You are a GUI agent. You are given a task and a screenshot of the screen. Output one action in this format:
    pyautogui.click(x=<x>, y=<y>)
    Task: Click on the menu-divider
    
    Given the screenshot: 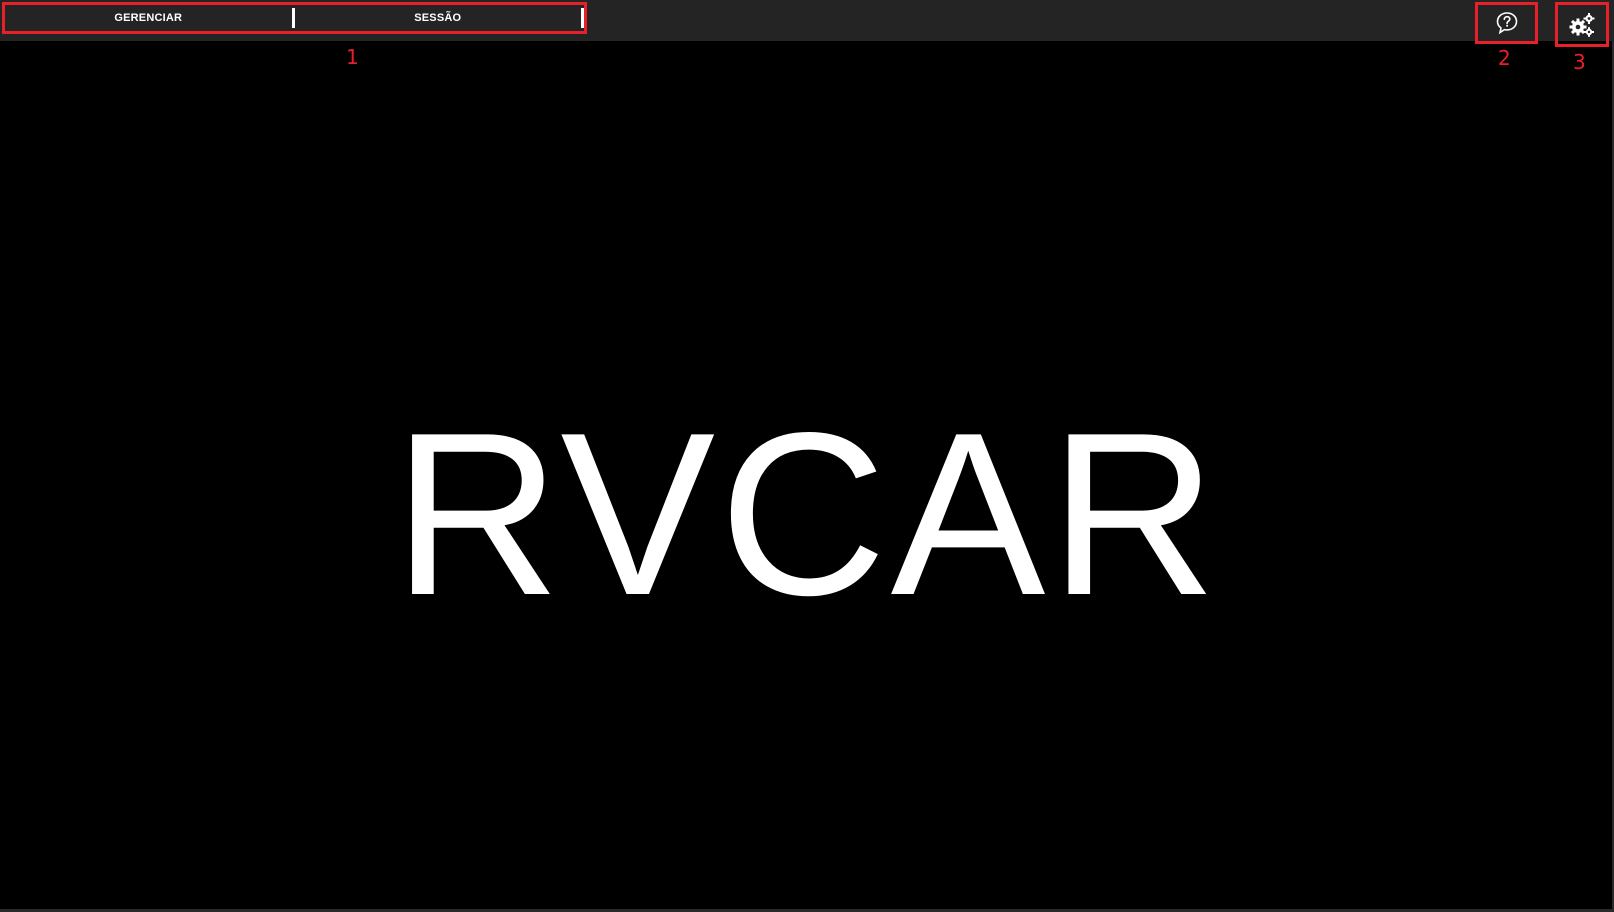 What is the action you would take?
    pyautogui.click(x=582, y=18)
    